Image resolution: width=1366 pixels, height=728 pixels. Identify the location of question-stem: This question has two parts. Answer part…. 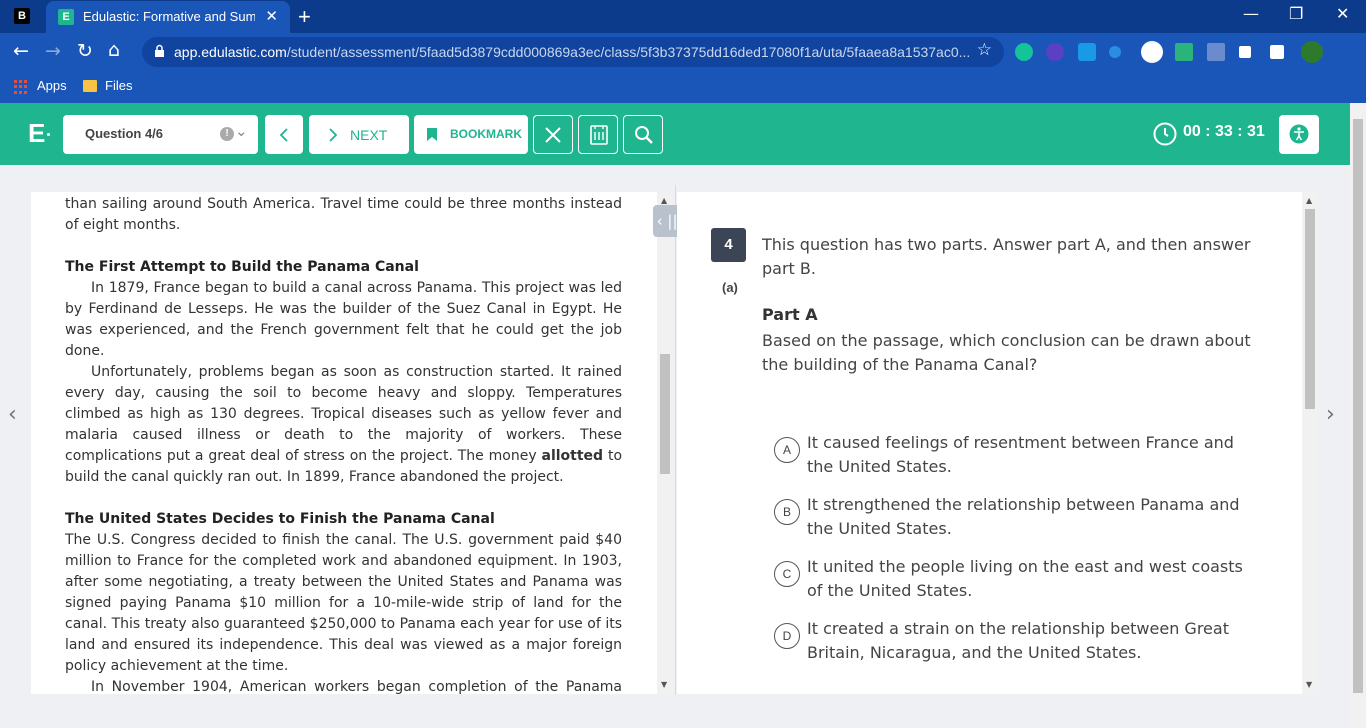
(1006, 256).